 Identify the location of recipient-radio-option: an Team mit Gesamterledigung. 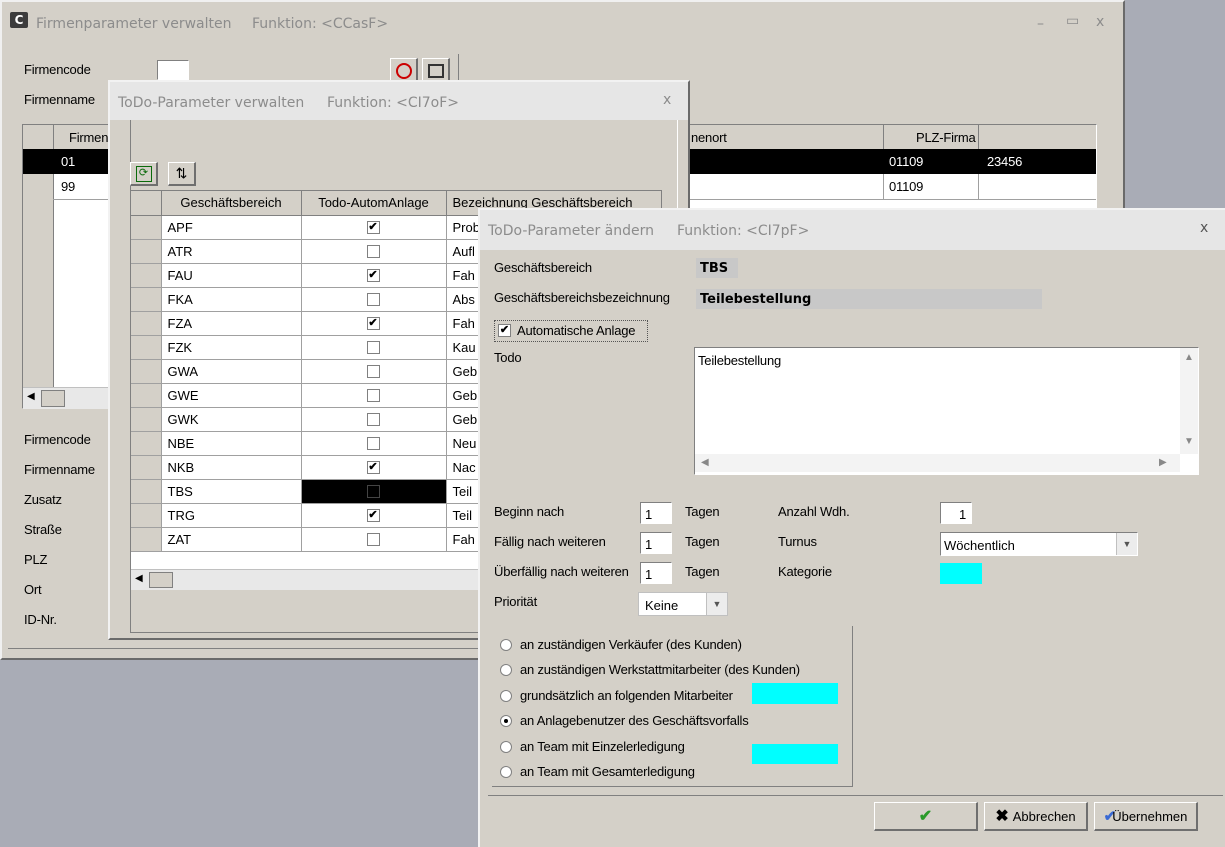
(625, 772).